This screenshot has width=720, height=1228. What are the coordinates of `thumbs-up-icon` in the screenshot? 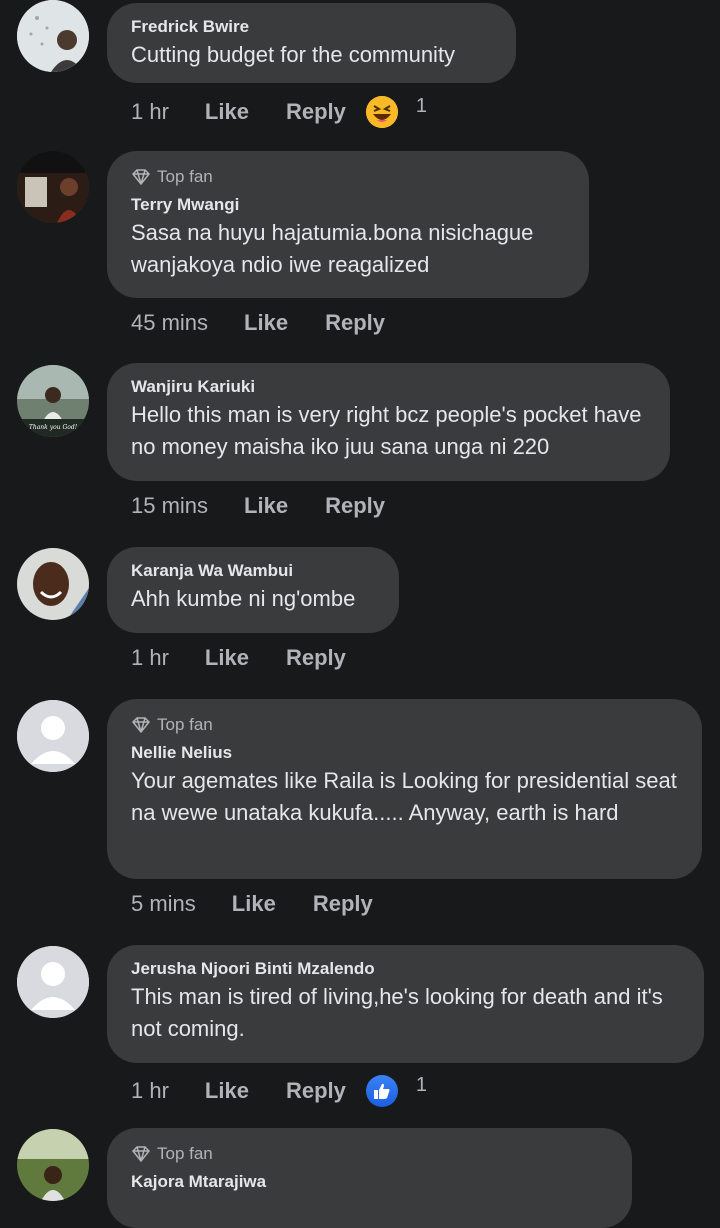 It's located at (381, 1091).